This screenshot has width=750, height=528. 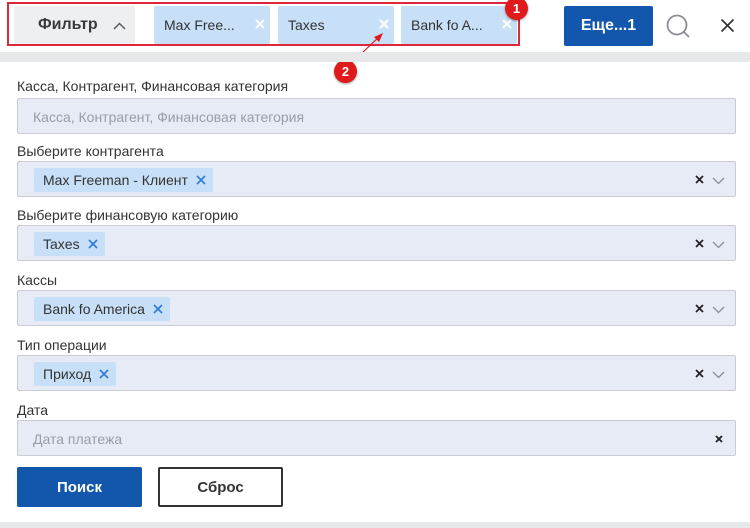 What do you see at coordinates (220, 487) in the screenshot?
I see `reset-button: Сброс` at bounding box center [220, 487].